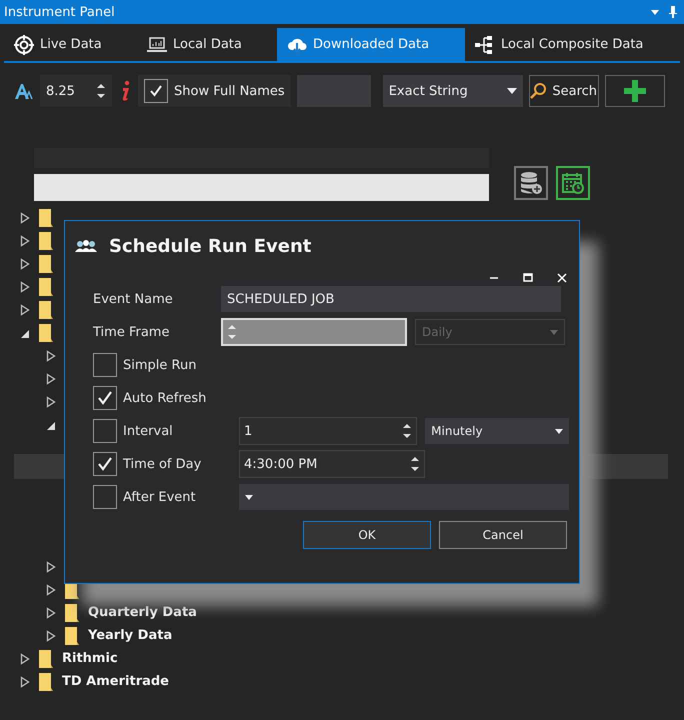  What do you see at coordinates (162, 464) in the screenshot?
I see `checkbox: Time of Day` at bounding box center [162, 464].